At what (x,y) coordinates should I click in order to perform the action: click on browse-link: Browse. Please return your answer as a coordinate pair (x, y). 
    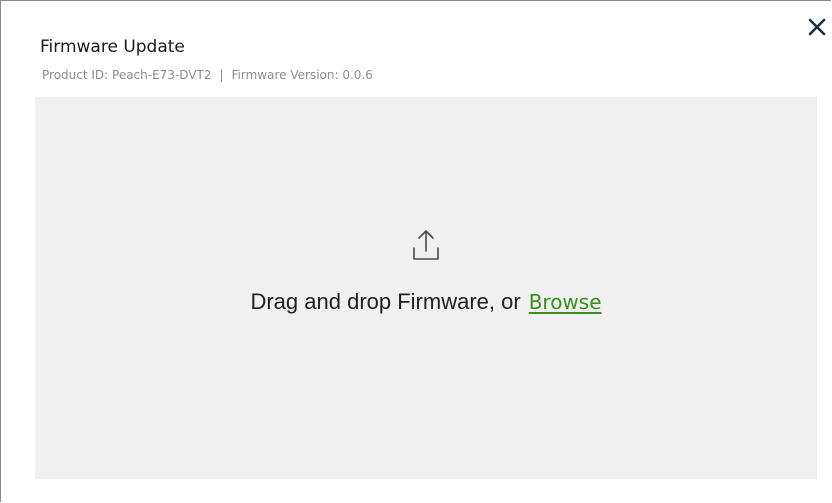
    Looking at the image, I should click on (565, 302).